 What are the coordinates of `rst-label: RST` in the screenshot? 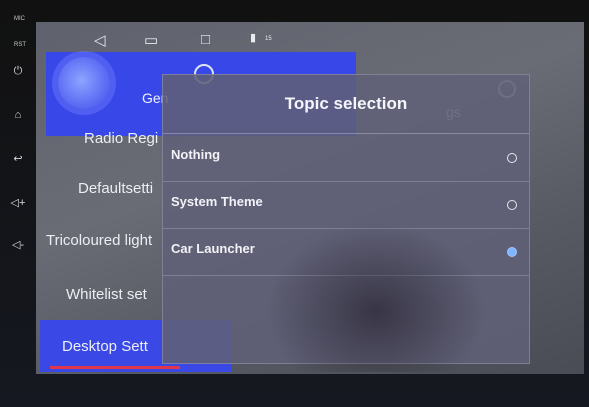 It's located at (20, 45).